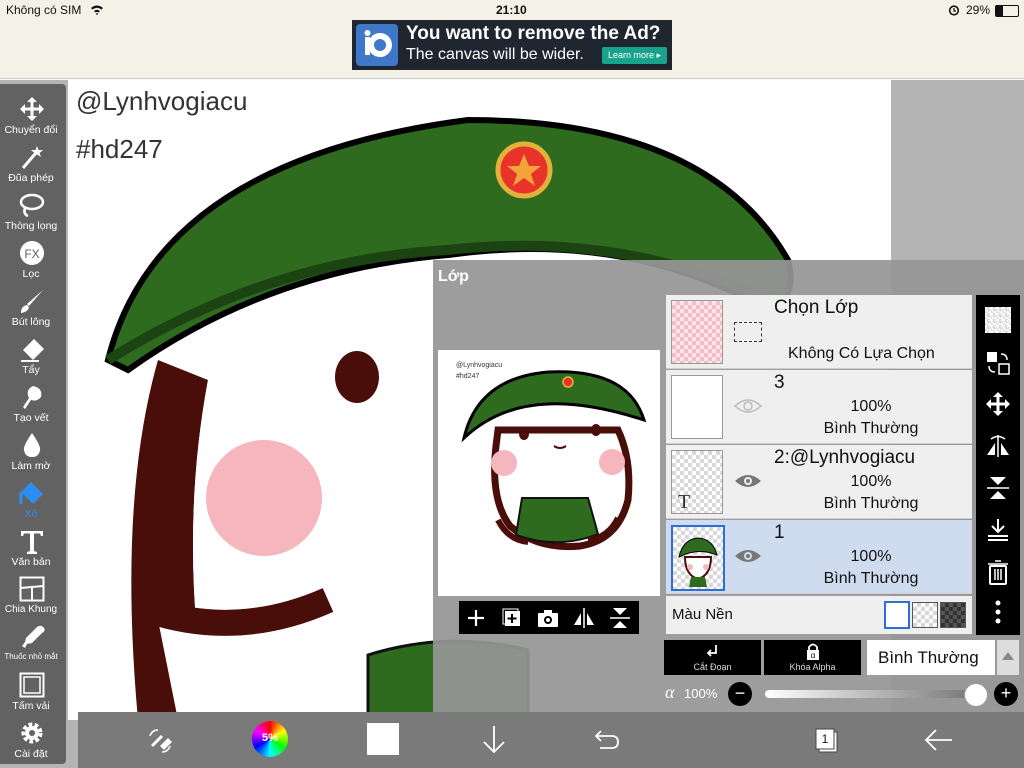 The width and height of the screenshot is (1024, 768). What do you see at coordinates (468, 376) in the screenshot?
I see `preview-watermark-tag: #hd247` at bounding box center [468, 376].